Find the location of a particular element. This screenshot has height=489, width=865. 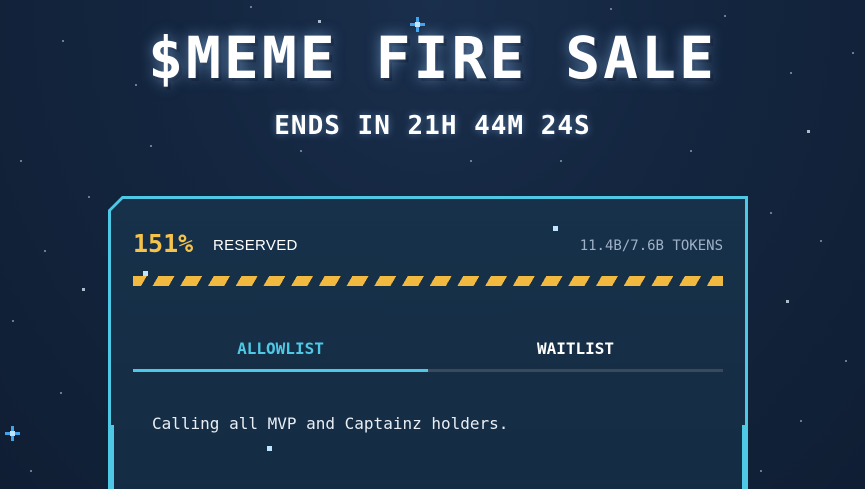

sparkle-icon is located at coordinates (12, 433).